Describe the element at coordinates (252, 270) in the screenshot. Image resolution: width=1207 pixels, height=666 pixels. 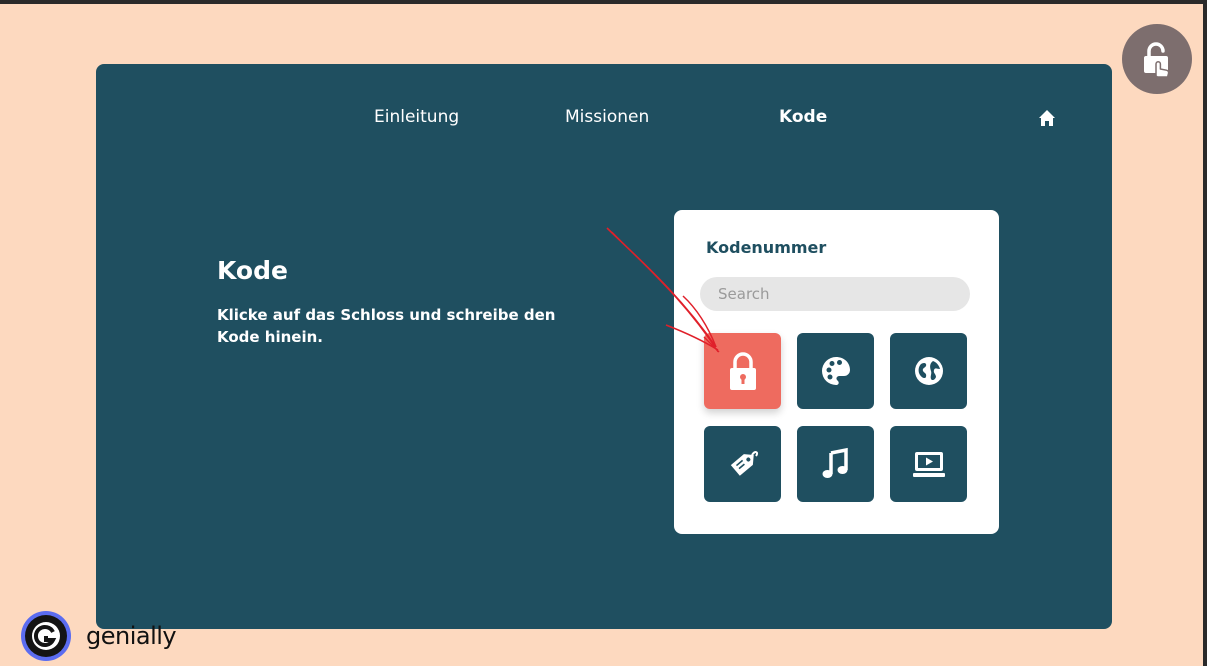
I see `page-title: Kode` at that location.